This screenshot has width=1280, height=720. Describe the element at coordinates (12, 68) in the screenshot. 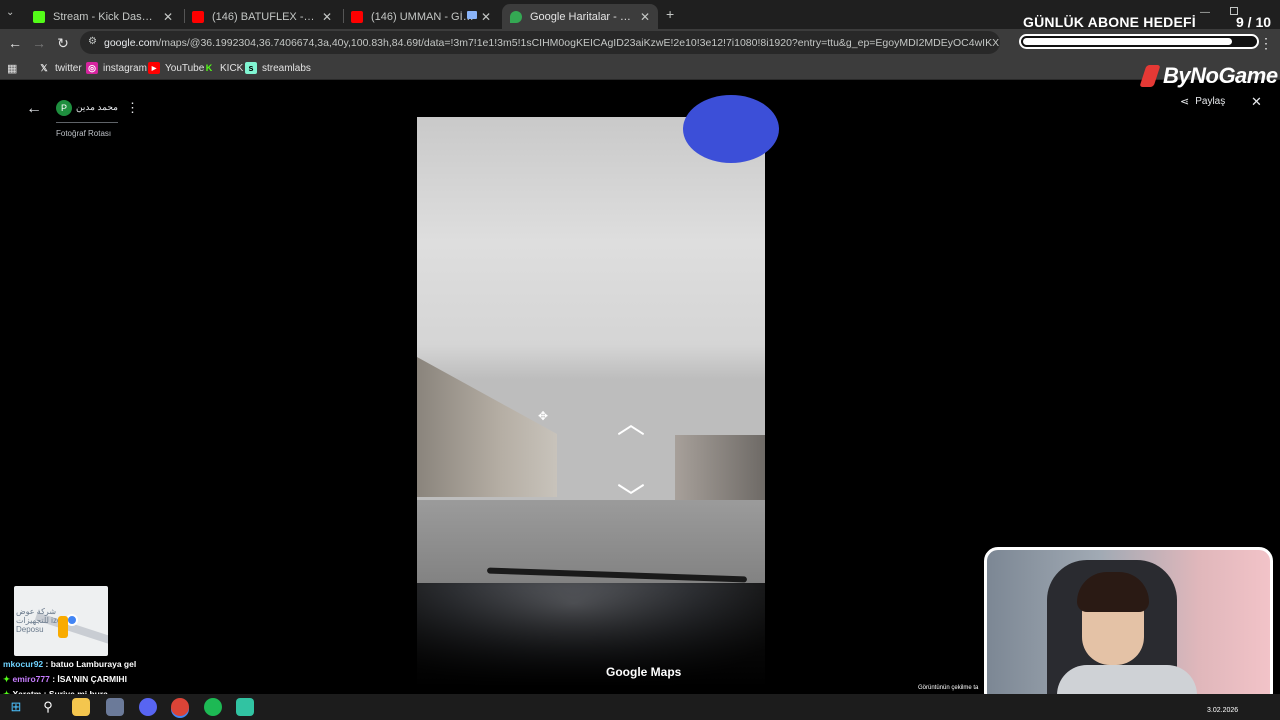

I see `apps-icon: ▦` at that location.